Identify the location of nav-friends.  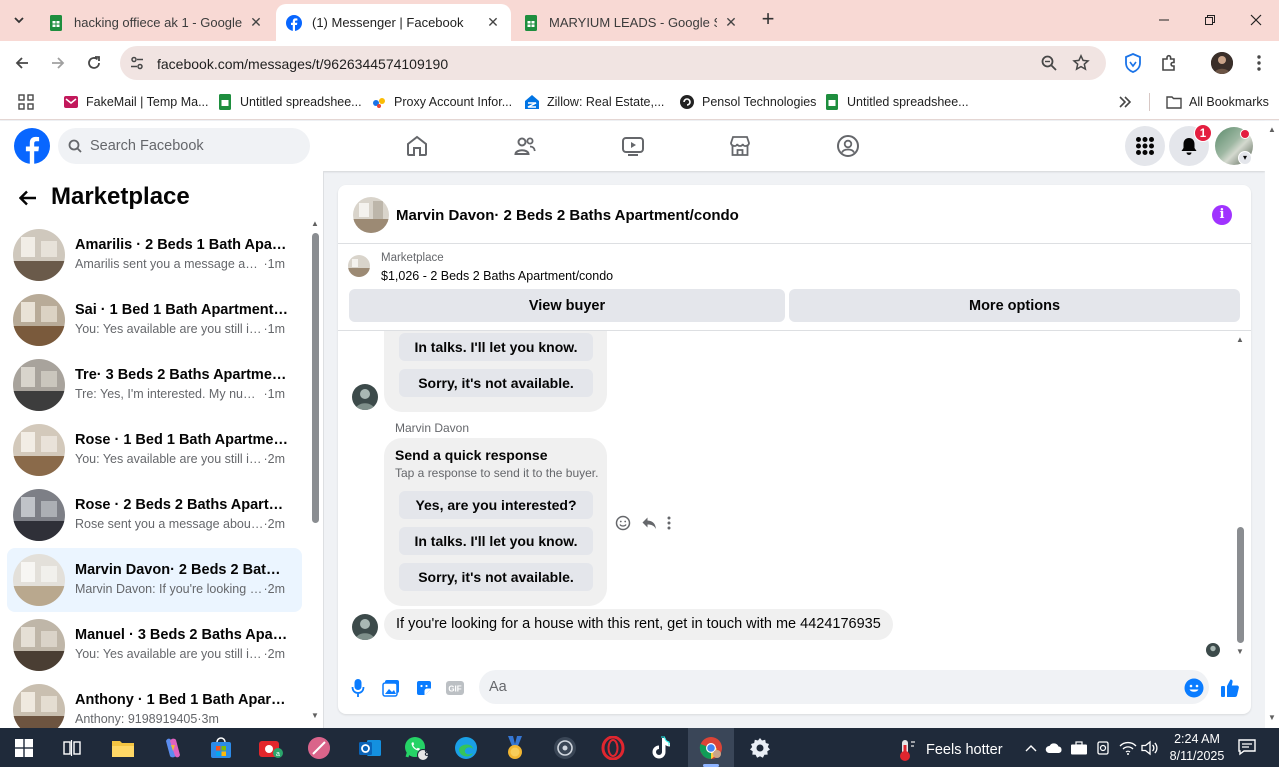
(525, 146).